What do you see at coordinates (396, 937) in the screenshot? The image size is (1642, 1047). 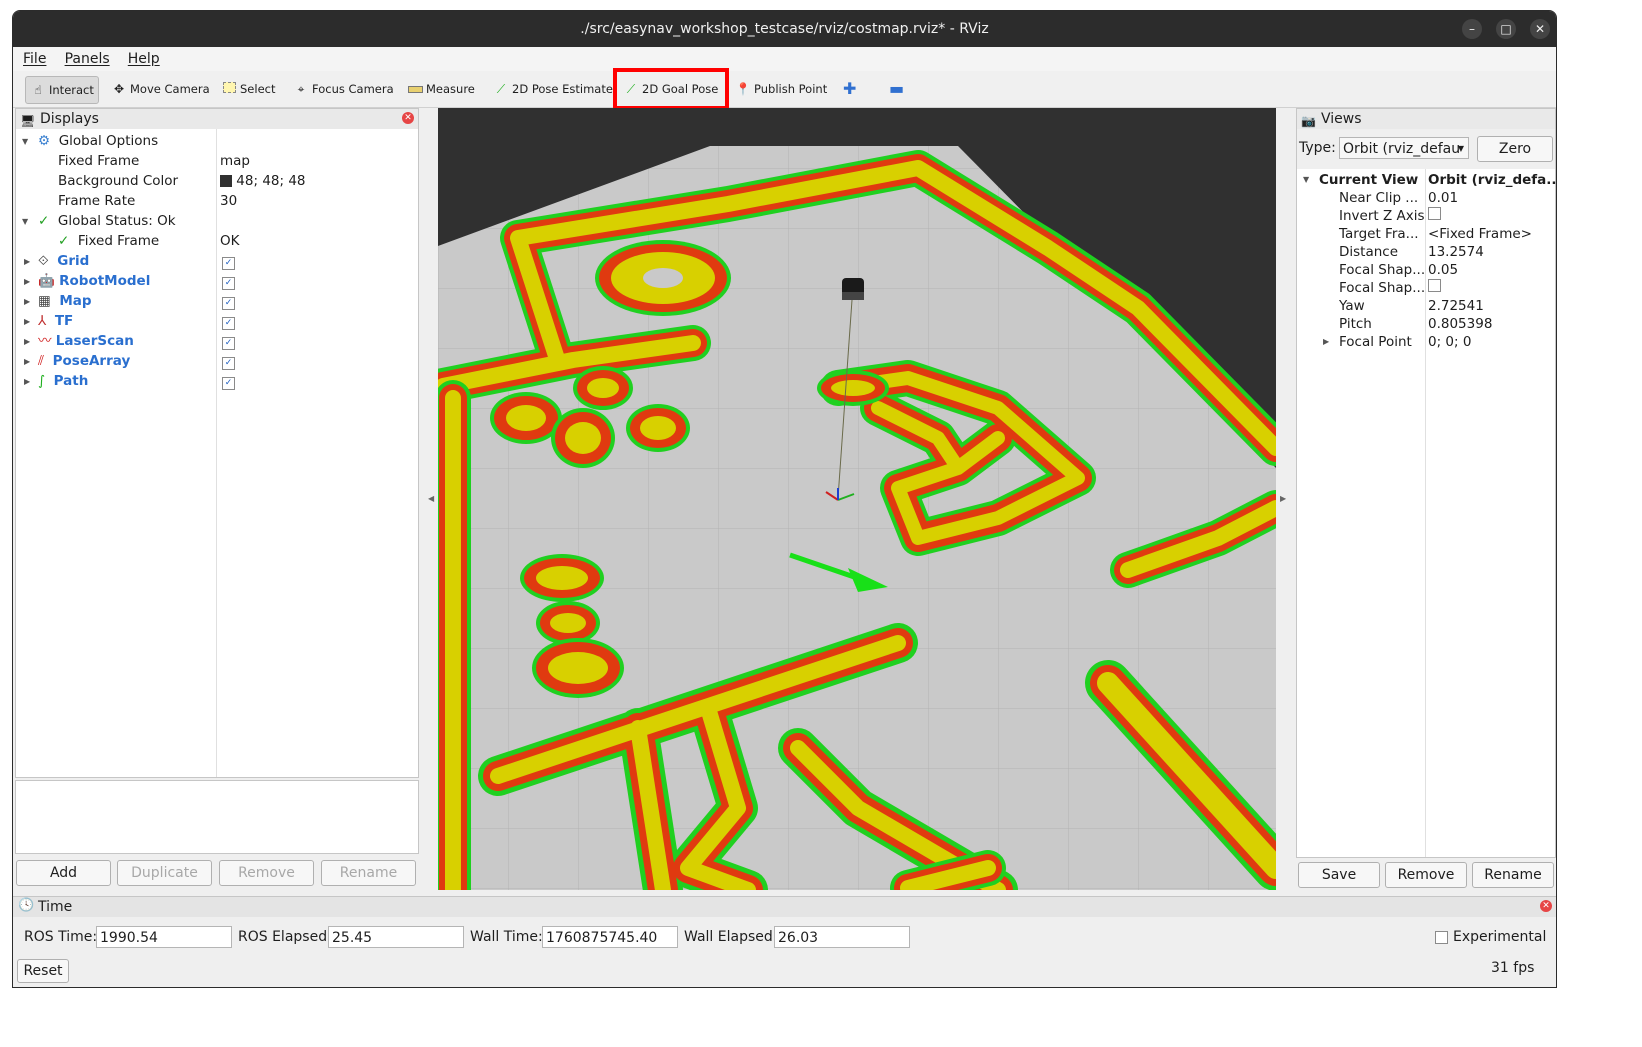 I see `ros-elapsed-field: 25.45` at bounding box center [396, 937].